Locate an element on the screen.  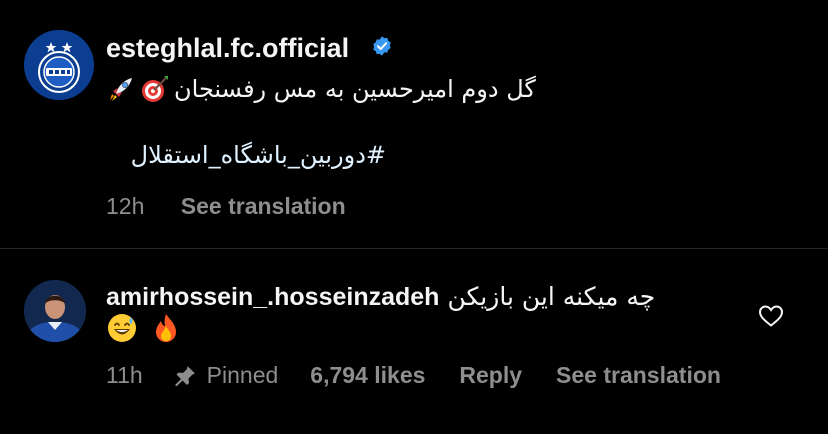
comment-see-translation-button: See translation is located at coordinates (638, 375).